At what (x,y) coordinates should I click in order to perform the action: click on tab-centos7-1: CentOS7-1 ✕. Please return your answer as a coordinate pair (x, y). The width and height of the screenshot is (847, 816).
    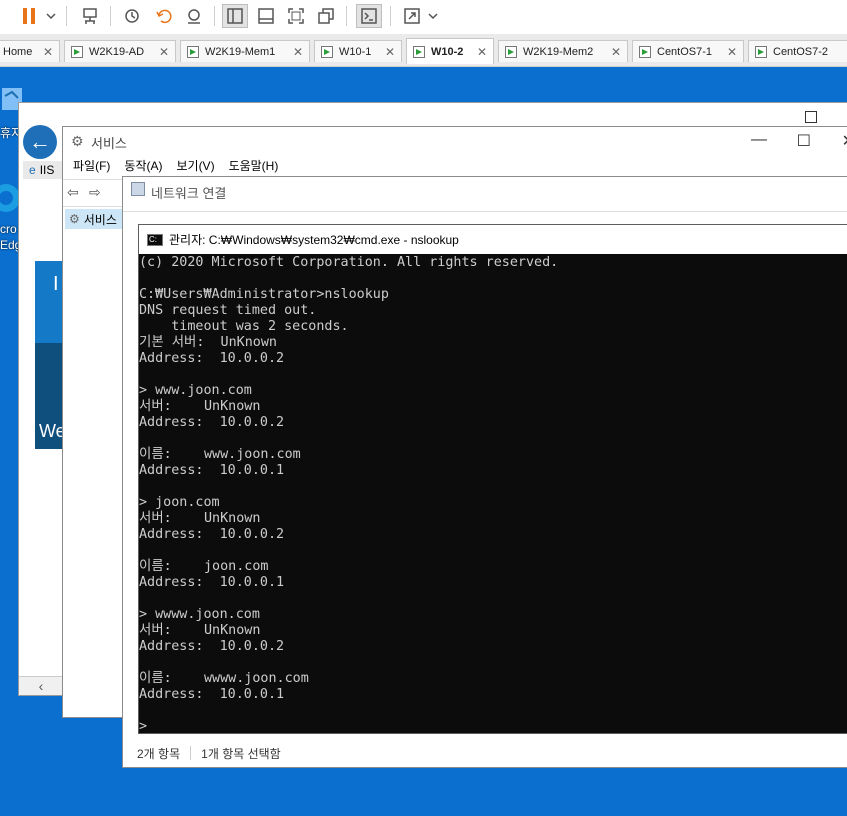
    Looking at the image, I should click on (688, 51).